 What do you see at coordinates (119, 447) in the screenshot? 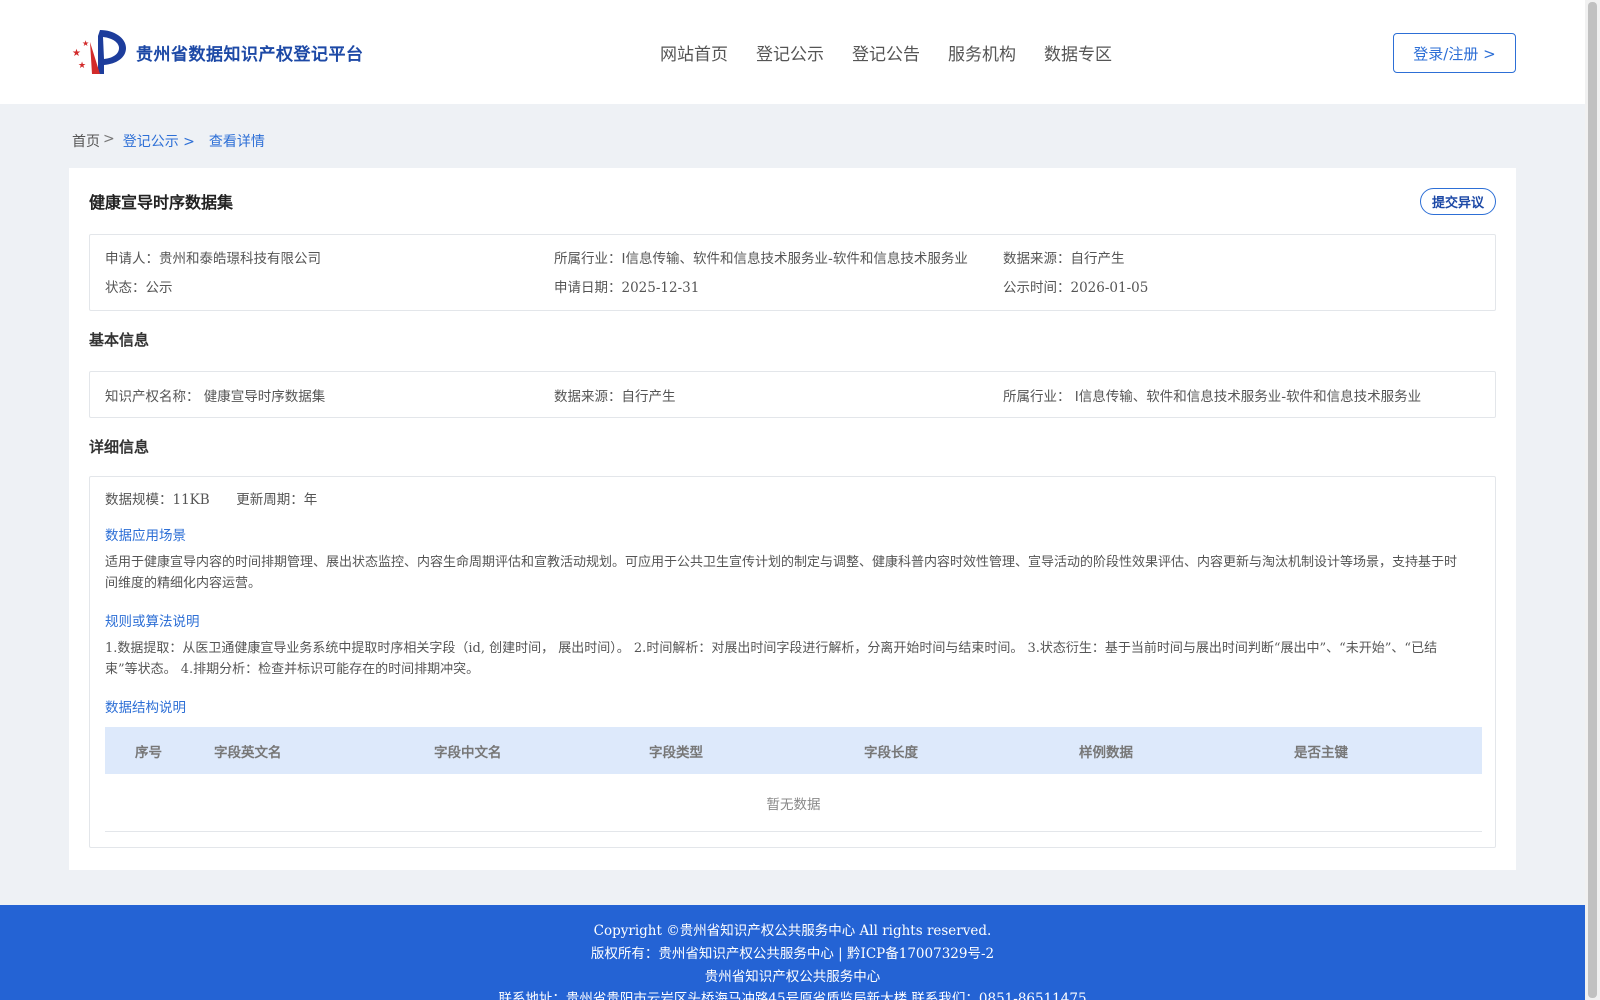
I see `detail-info-title: 详细信息` at bounding box center [119, 447].